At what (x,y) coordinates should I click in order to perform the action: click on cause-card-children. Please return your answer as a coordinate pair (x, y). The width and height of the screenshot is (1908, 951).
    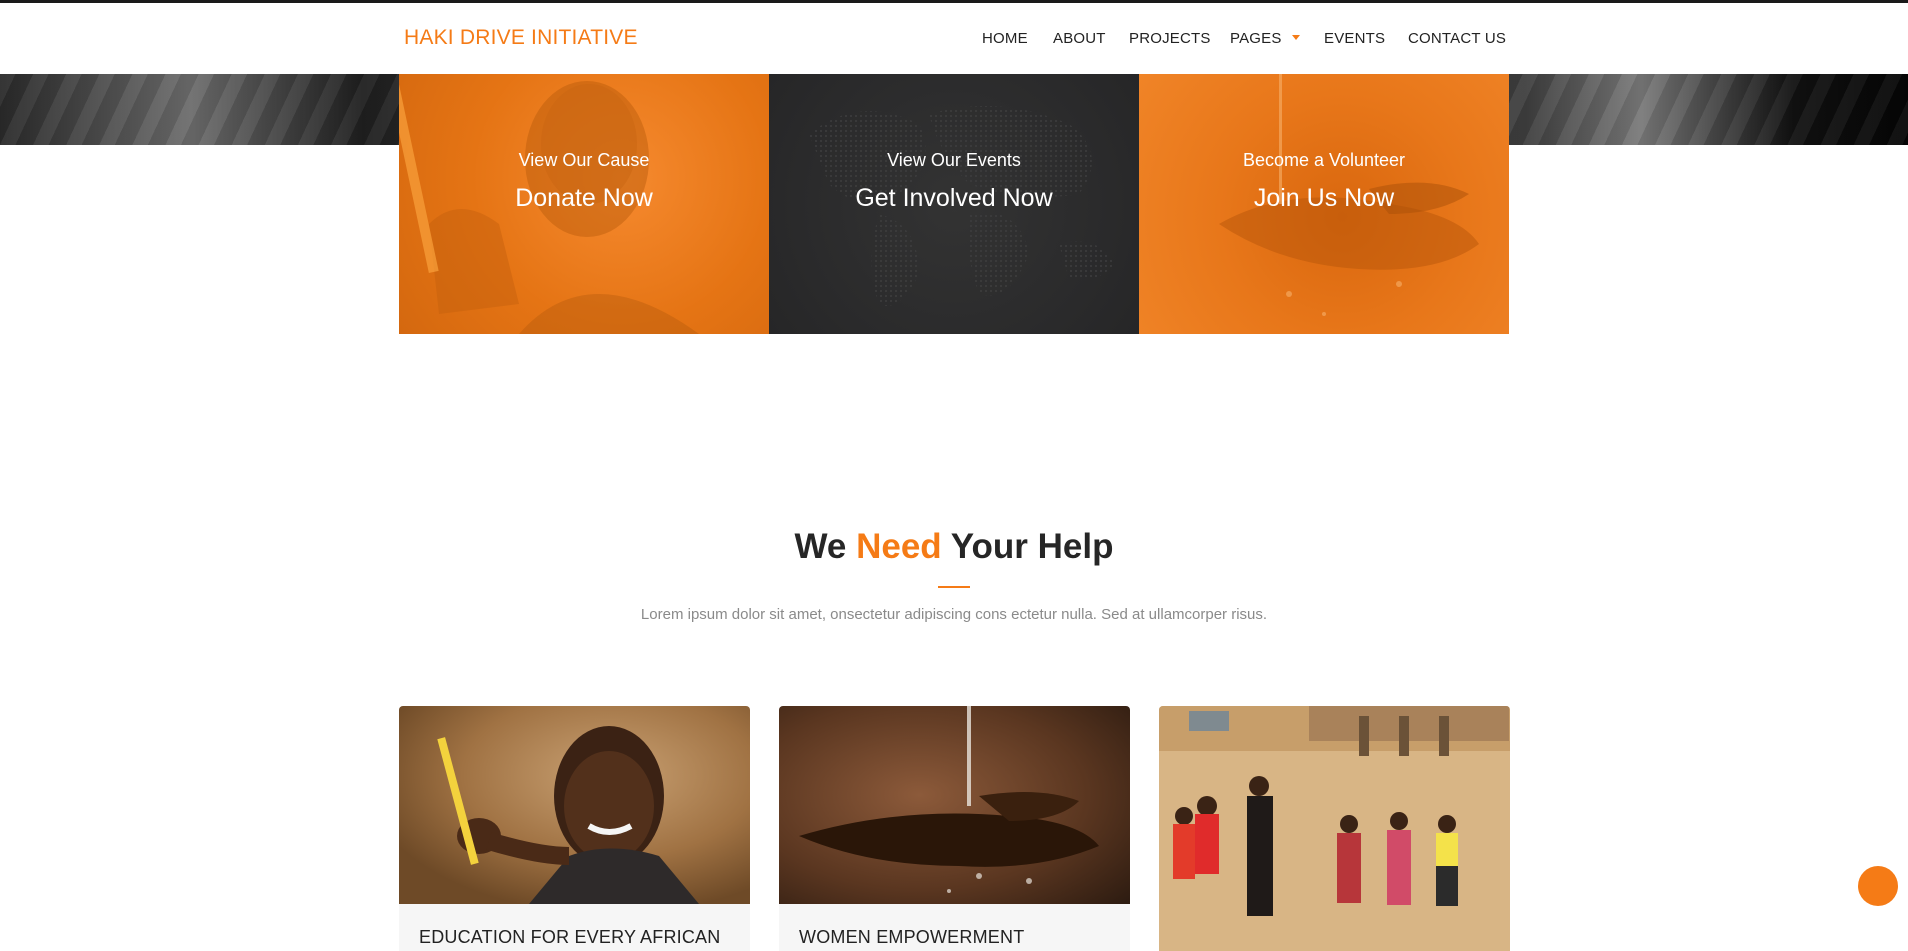
    Looking at the image, I should click on (1334, 828).